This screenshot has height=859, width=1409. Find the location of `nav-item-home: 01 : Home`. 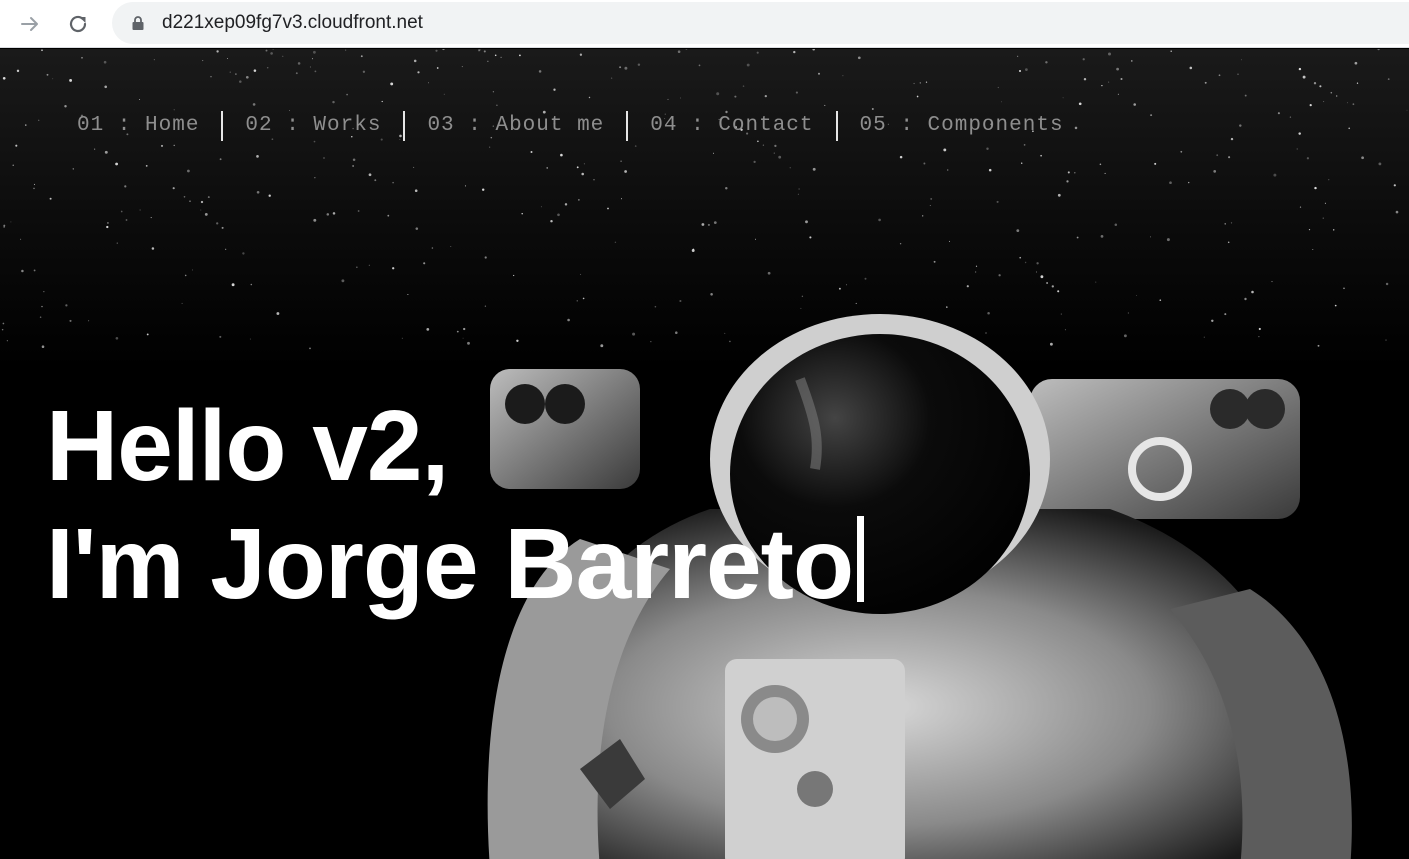

nav-item-home: 01 : Home is located at coordinates (138, 126).